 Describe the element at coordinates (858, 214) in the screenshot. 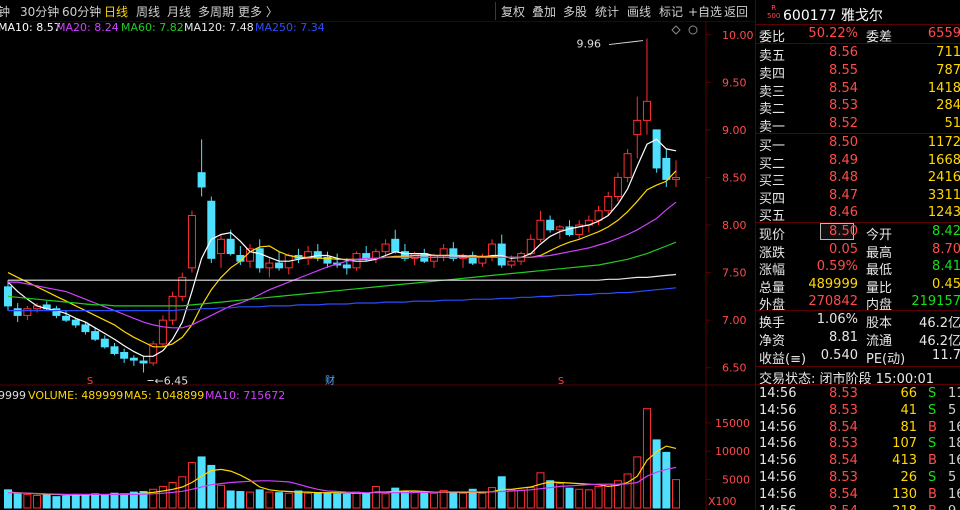

I see `bid-row: 买五 8.46 1243` at that location.